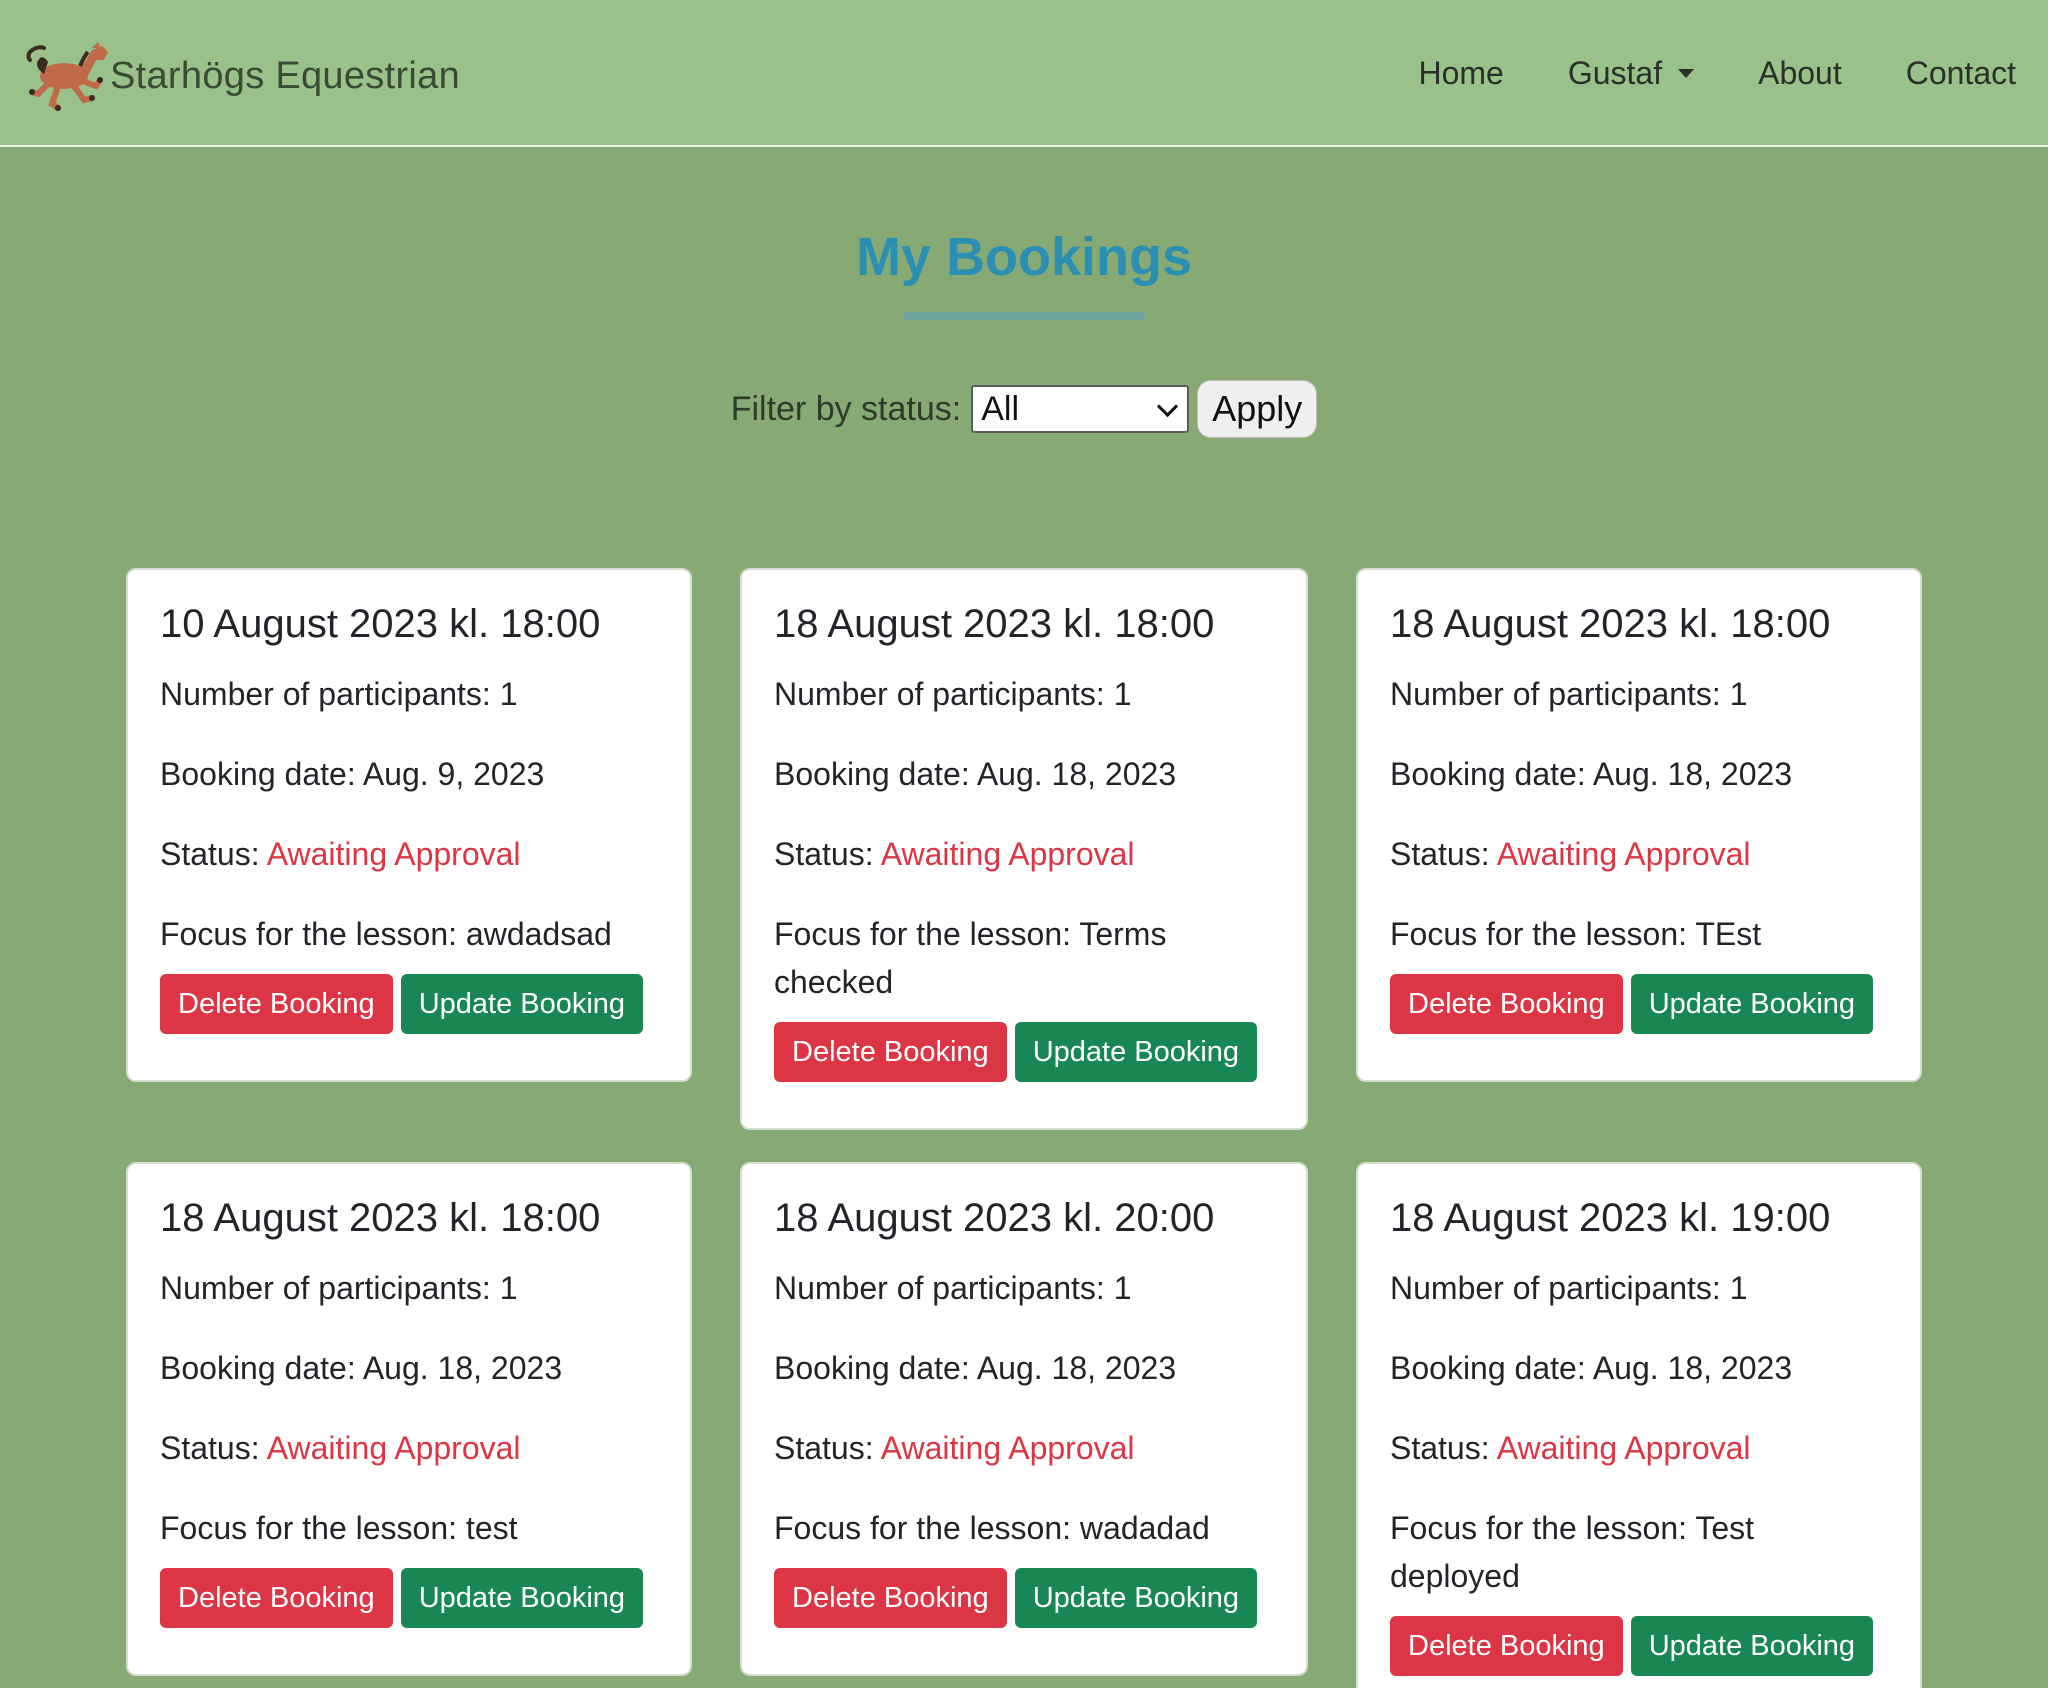 The image size is (2048, 1688). I want to click on booking-focus: Focus for the lesson: awdadsad, so click(386, 934).